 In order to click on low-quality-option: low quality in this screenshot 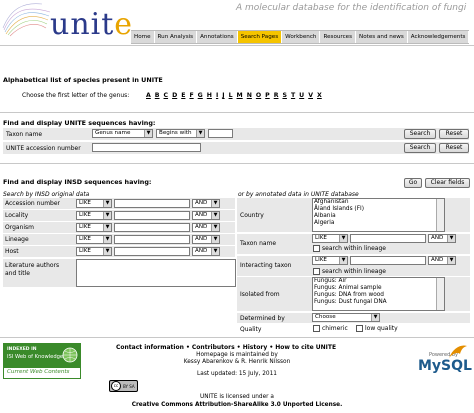, I will do `click(377, 328)`.